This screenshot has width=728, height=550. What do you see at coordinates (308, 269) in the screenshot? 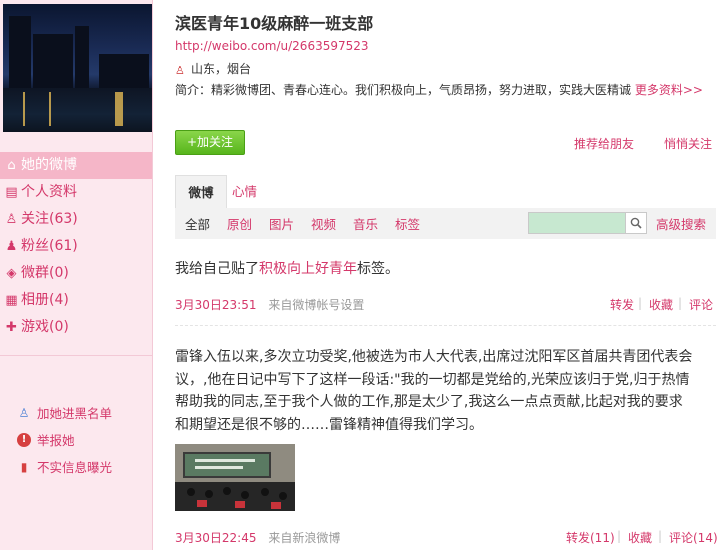
I see `post-tag-link: 积极向上好青年` at bounding box center [308, 269].